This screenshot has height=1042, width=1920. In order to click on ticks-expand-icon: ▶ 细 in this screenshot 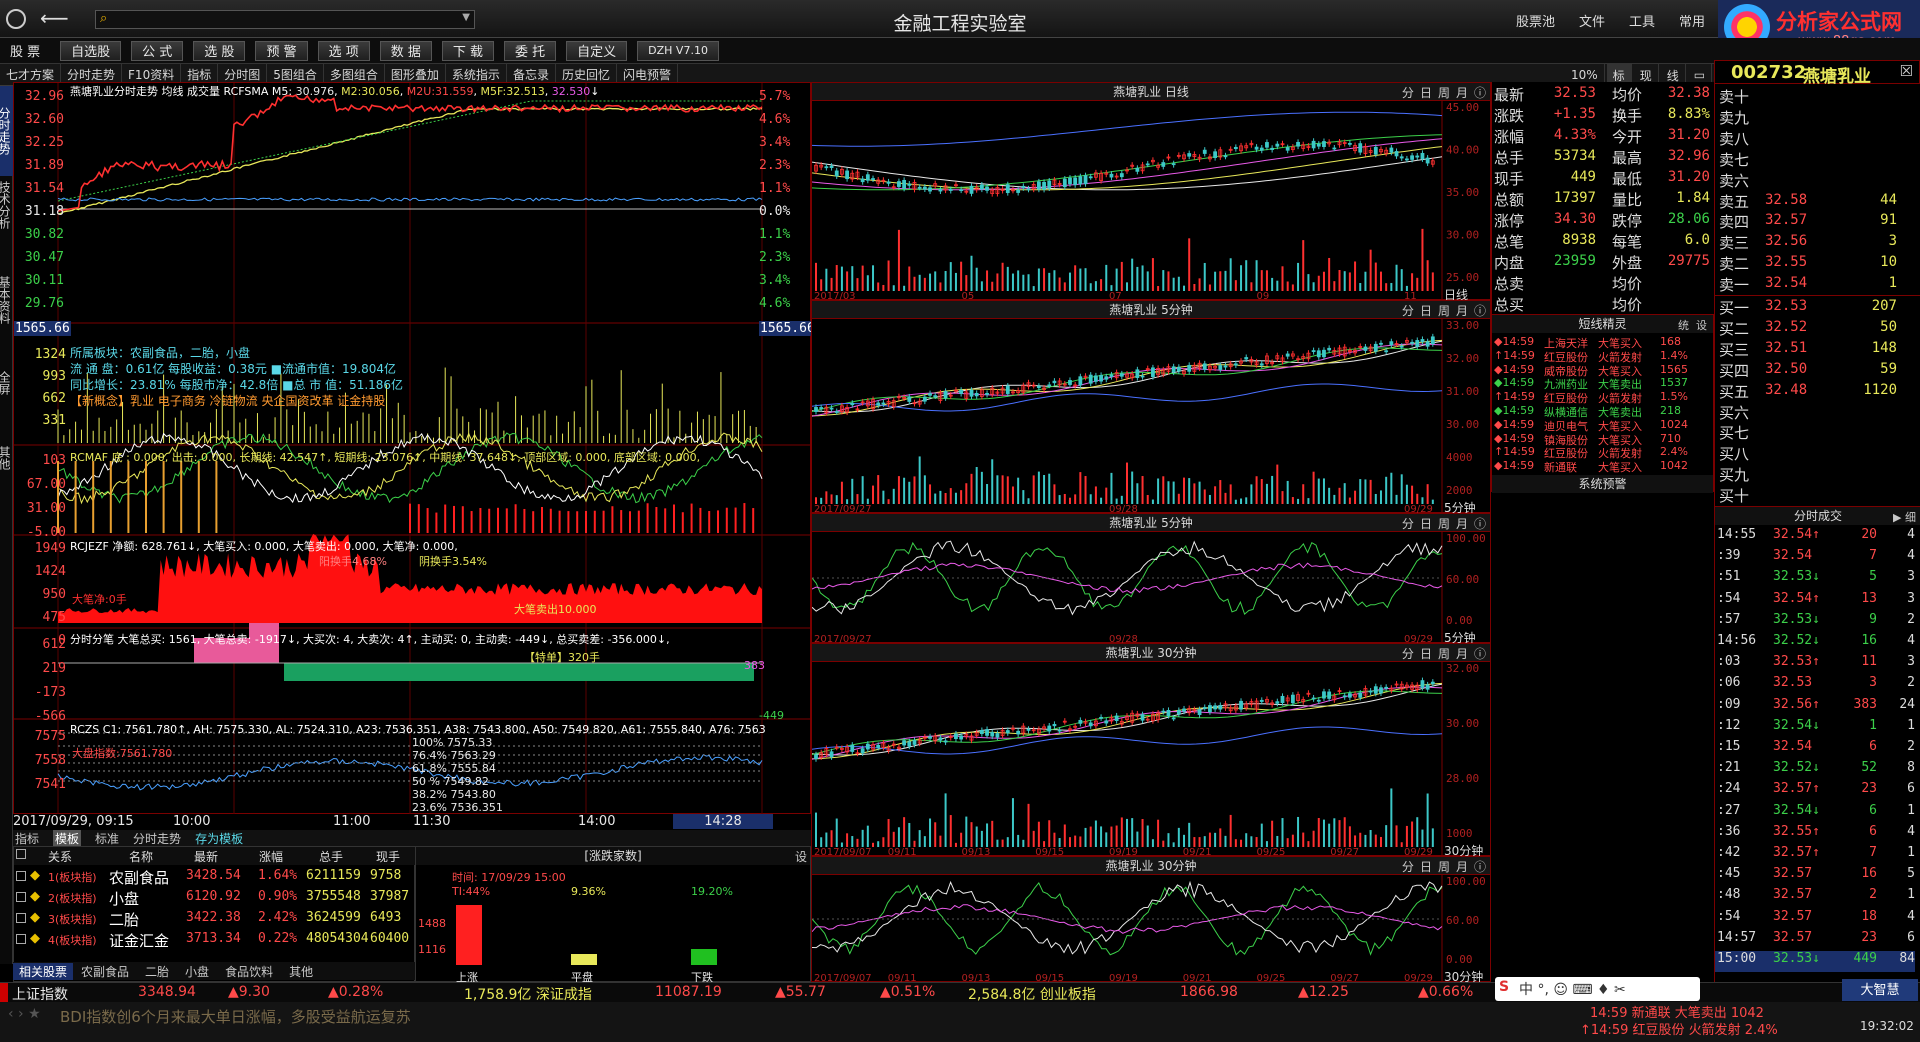, I will do `click(1904, 517)`.